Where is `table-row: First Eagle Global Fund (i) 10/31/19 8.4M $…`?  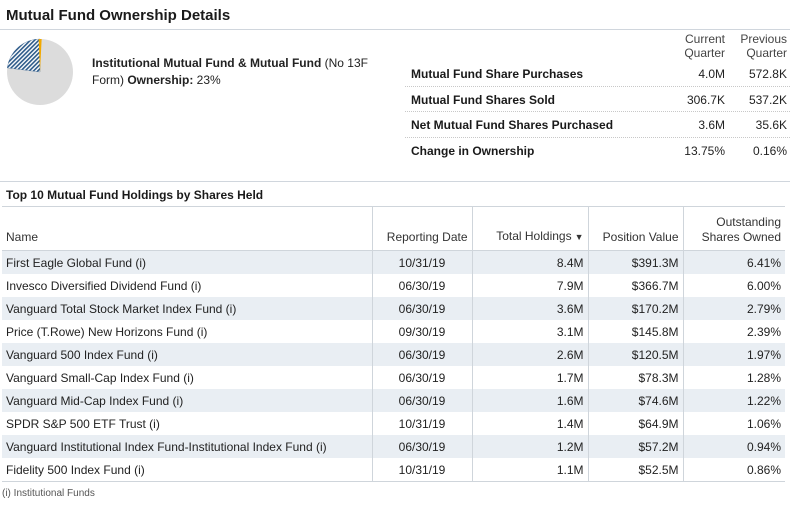 table-row: First Eagle Global Fund (i) 10/31/19 8.4M $… is located at coordinates (393, 262).